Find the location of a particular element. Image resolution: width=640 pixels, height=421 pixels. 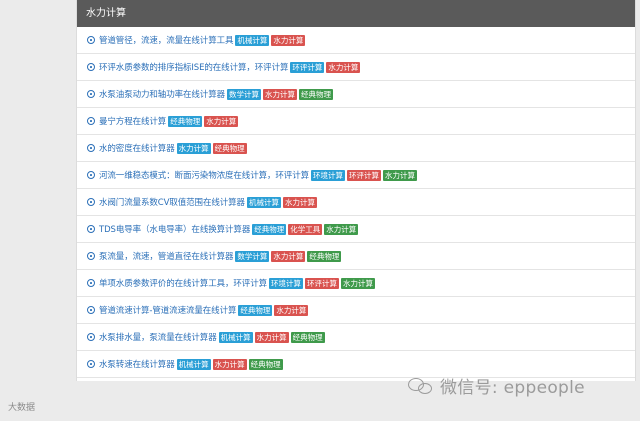

panel-title: 水力计算 is located at coordinates (356, 13).